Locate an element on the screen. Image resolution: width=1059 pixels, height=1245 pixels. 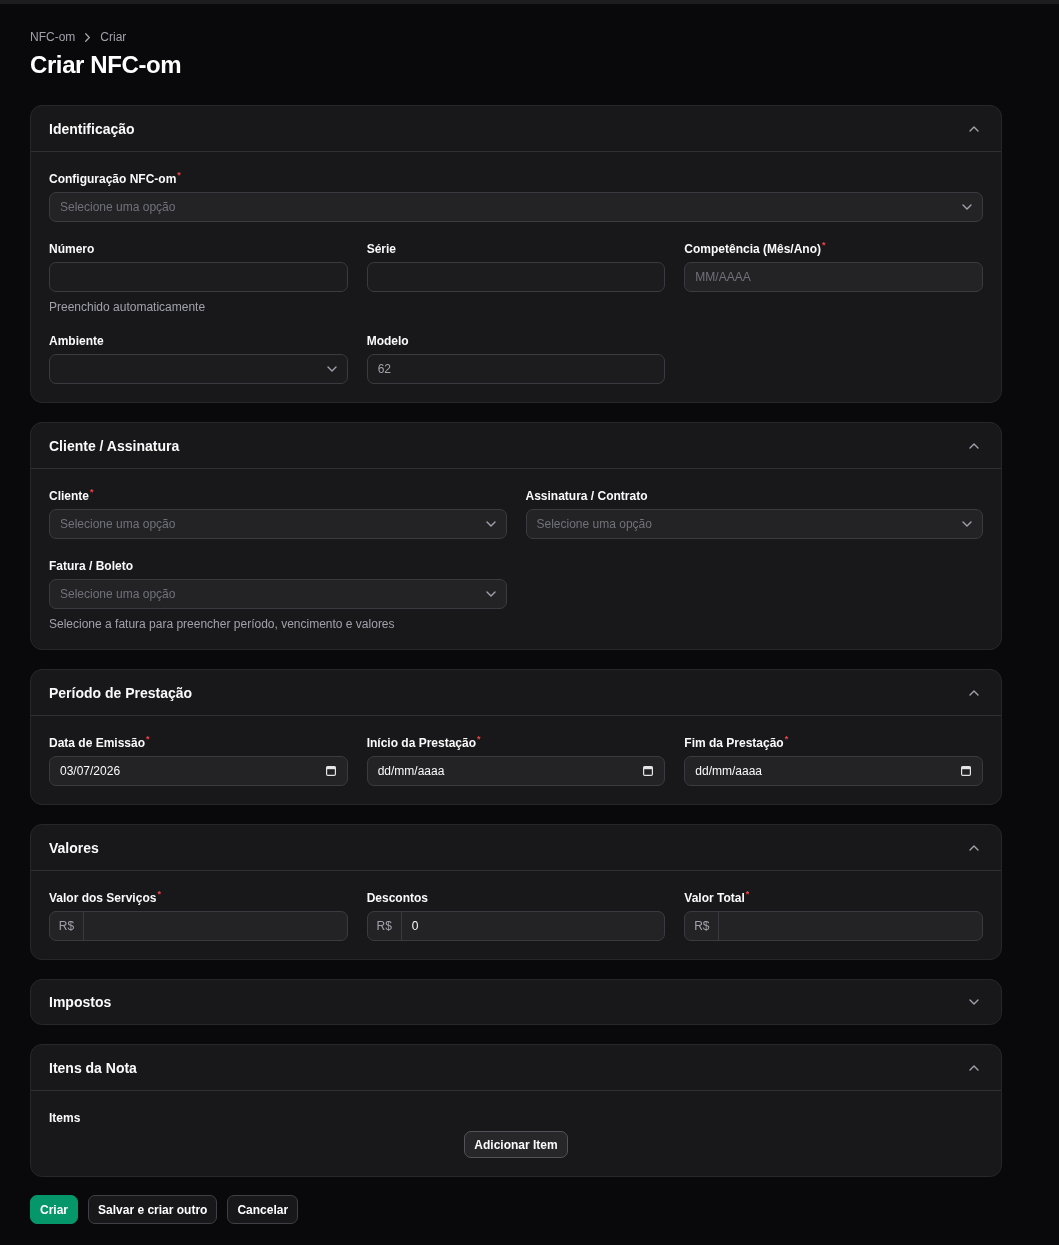
add-item-button: Adicionar Item is located at coordinates (516, 1144).